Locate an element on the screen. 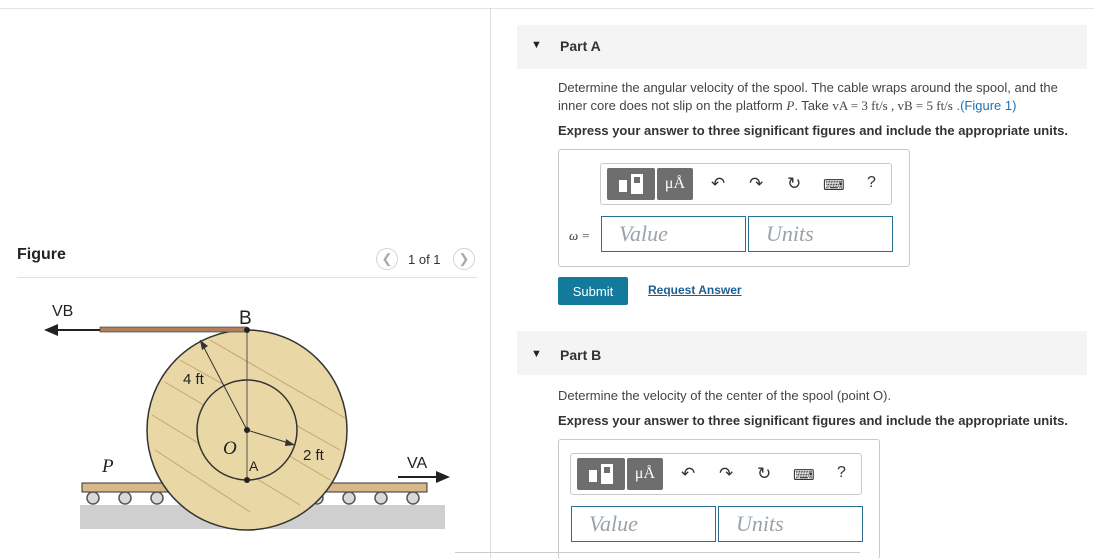  label-4ft: 4 ft is located at coordinates (194, 379).